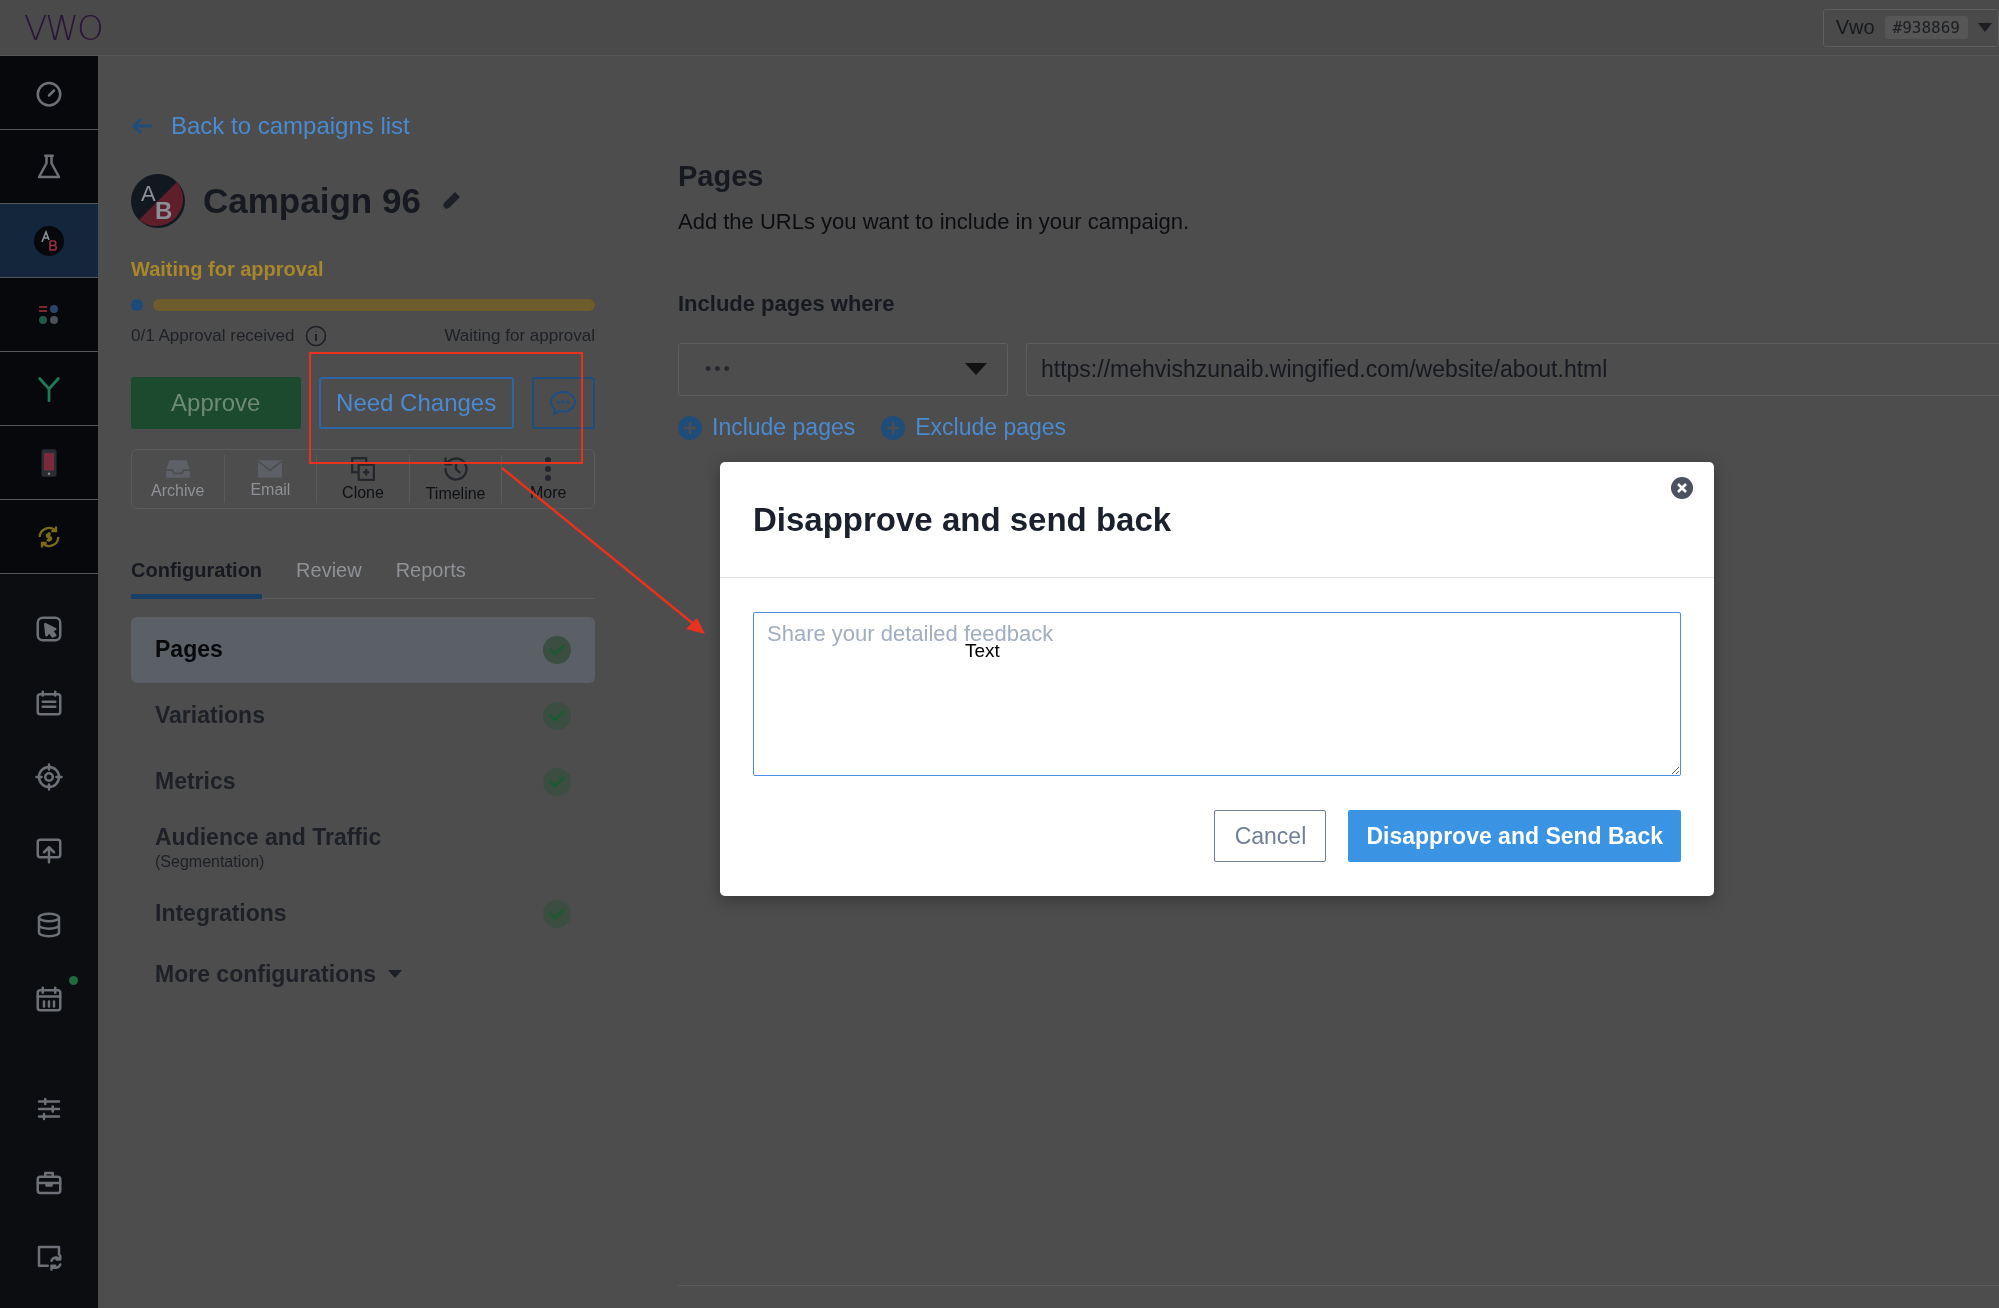  I want to click on campaign-title: Campaign 96, so click(312, 201).